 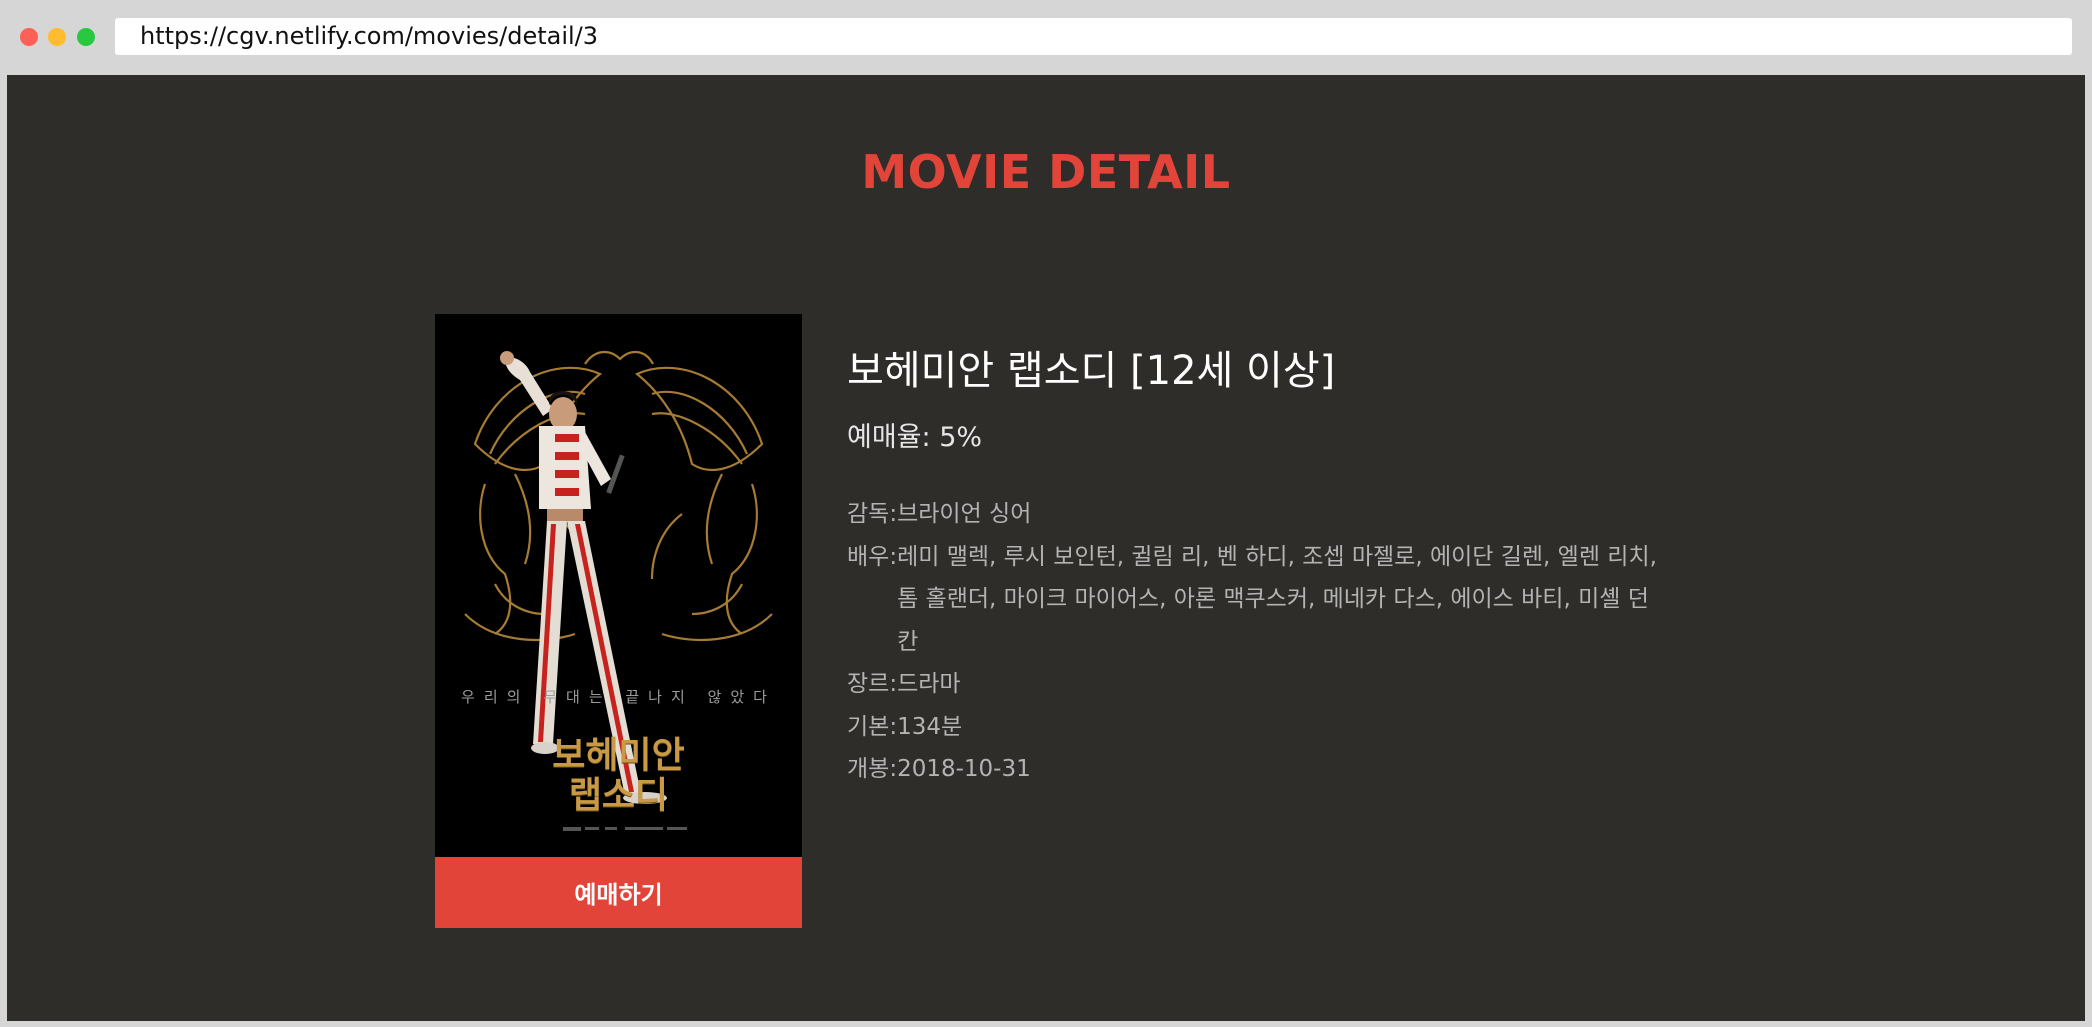 What do you see at coordinates (618, 795) in the screenshot?
I see `poster-logo-line-2: 랩소디` at bounding box center [618, 795].